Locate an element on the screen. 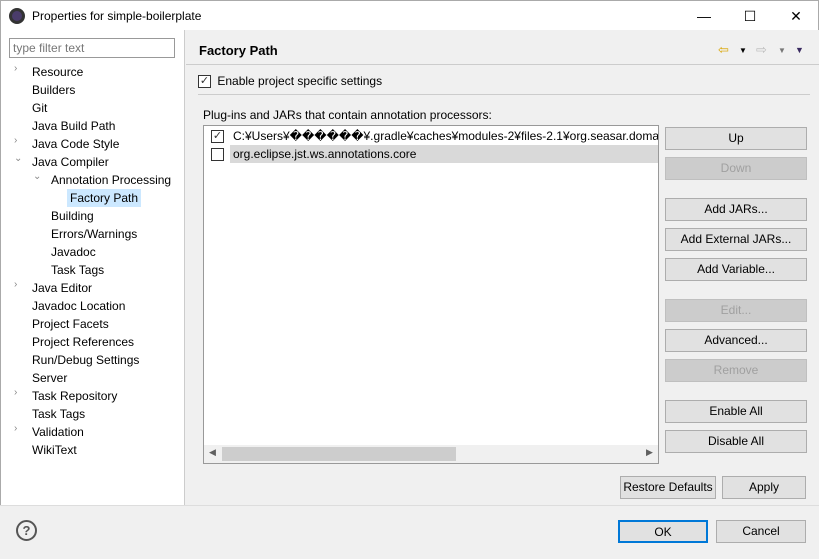 This screenshot has height=559, width=819. page-title: Factory Path is located at coordinates (238, 50).